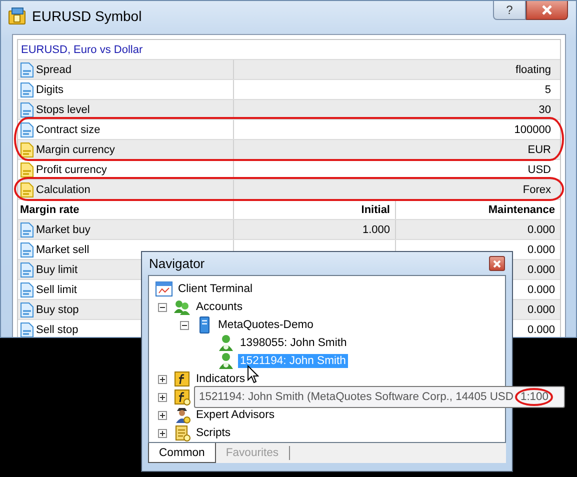  Describe the element at coordinates (521, 210) in the screenshot. I see `column-header: Maintenance` at that location.